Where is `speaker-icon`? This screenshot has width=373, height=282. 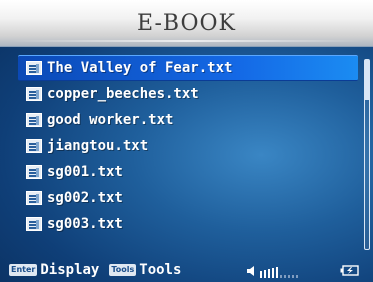 speaker-icon is located at coordinates (250, 271).